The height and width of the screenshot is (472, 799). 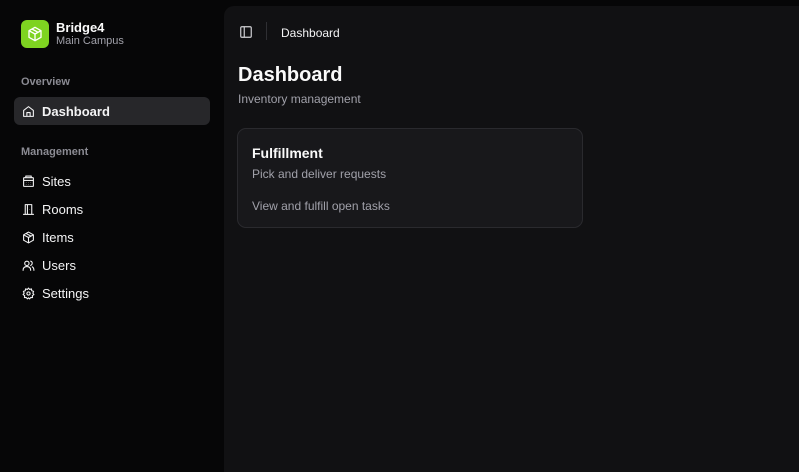 I want to click on topbar: Dashboard, so click(x=511, y=28).